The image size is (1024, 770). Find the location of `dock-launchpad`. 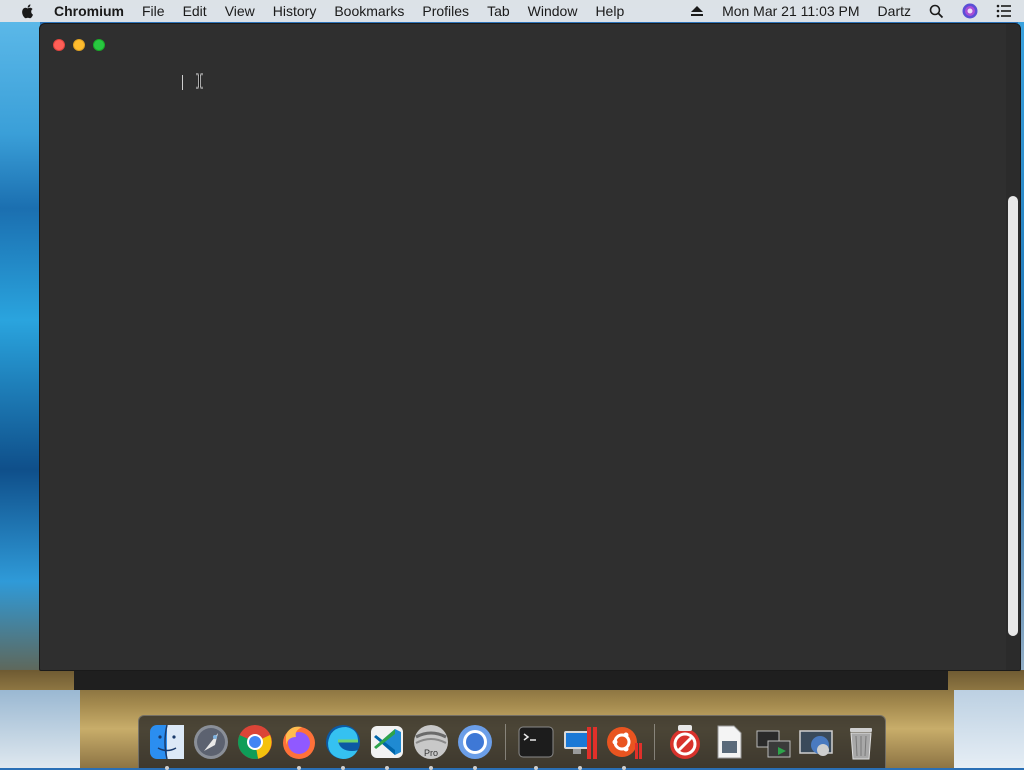

dock-launchpad is located at coordinates (211, 742).